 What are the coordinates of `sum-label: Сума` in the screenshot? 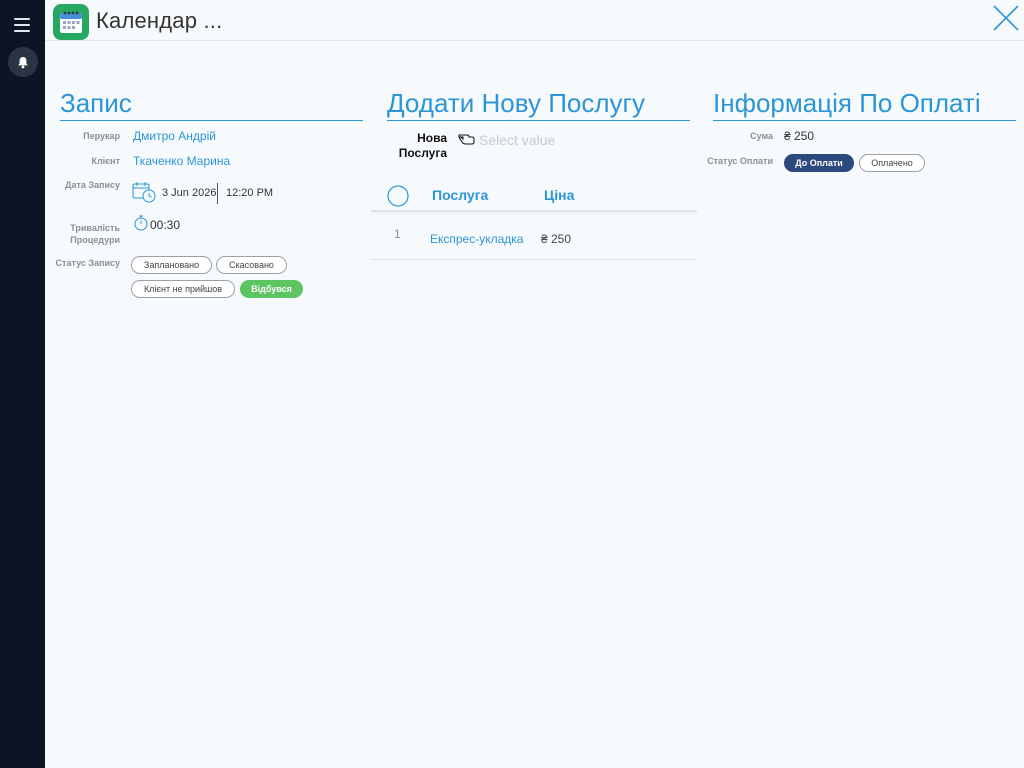 It's located at (761, 136).